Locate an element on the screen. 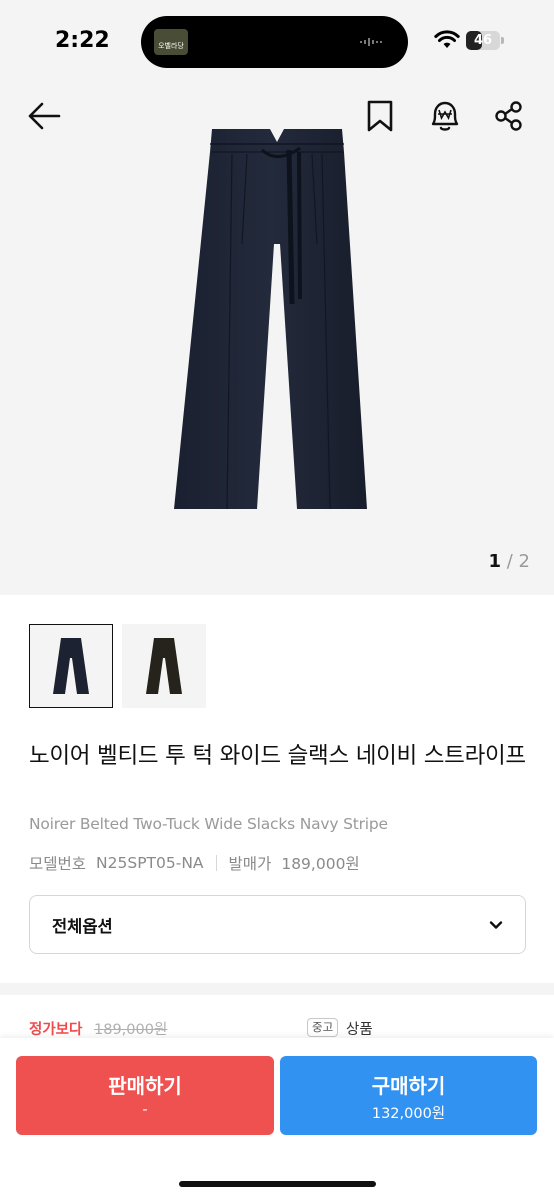  product-spec-row: 모델번호 N25SPT05-NA 발매가 189,000원 is located at coordinates (194, 863).